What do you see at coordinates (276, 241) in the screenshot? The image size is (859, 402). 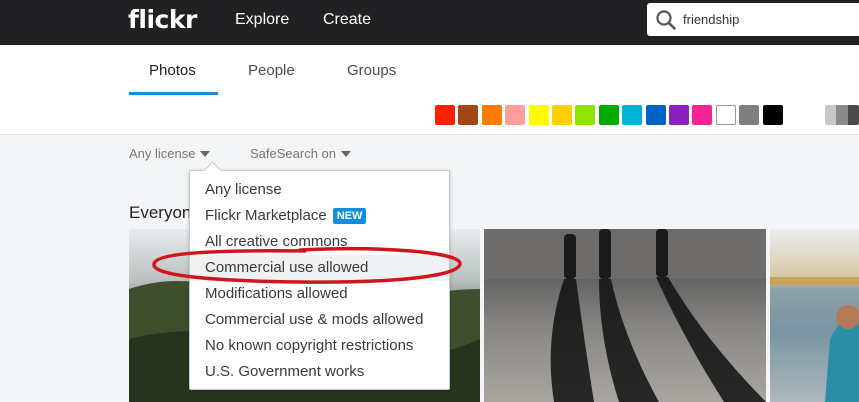 I see `license-option-label: All creative commons` at bounding box center [276, 241].